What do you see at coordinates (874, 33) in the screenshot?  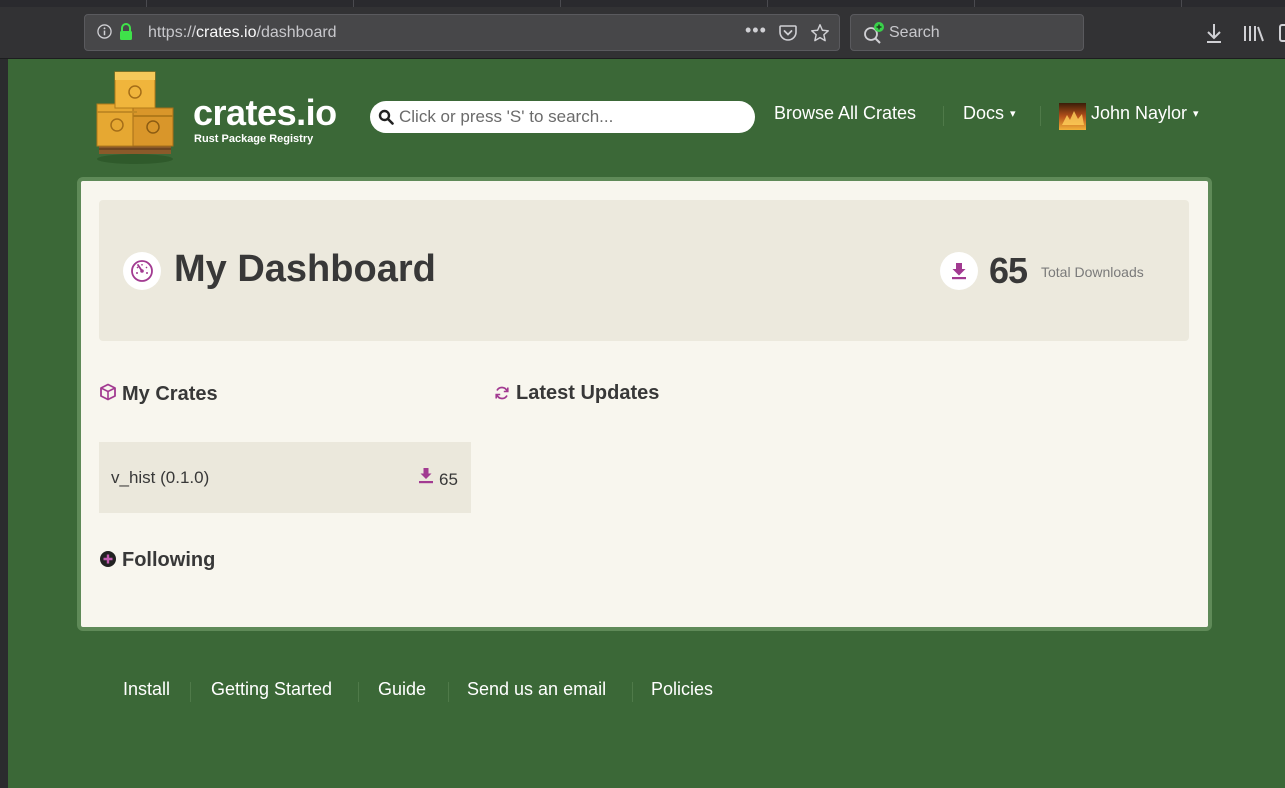 I see `search-engine-icon` at bounding box center [874, 33].